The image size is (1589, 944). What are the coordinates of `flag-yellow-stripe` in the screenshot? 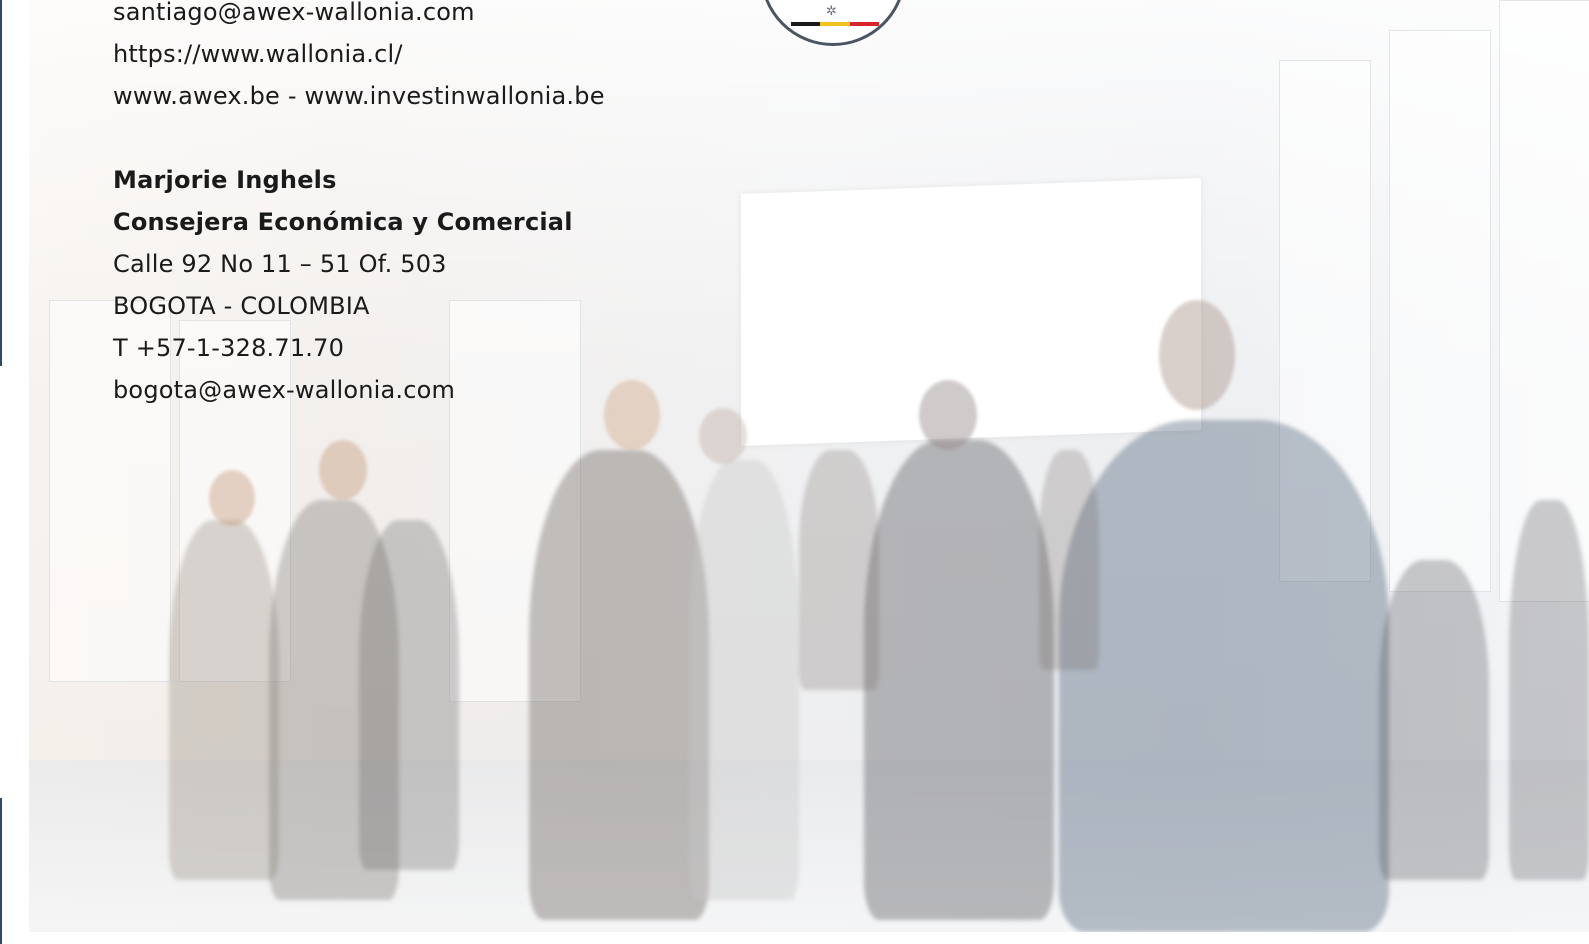 It's located at (835, 24).